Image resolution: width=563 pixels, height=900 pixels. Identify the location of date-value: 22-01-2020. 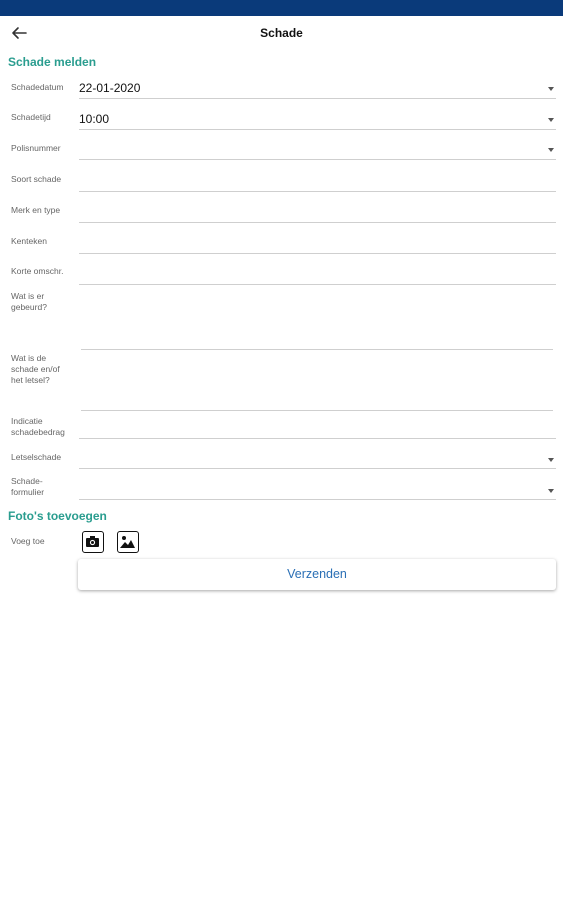
(110, 88).